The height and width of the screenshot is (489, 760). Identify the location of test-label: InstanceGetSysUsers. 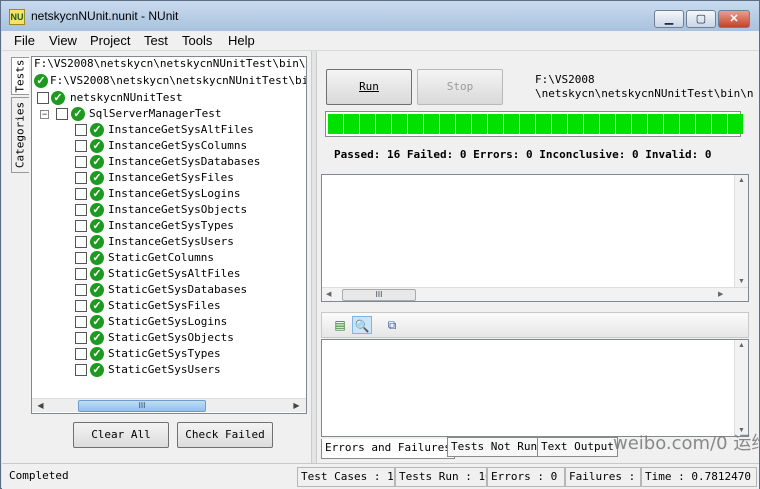
(171, 241).